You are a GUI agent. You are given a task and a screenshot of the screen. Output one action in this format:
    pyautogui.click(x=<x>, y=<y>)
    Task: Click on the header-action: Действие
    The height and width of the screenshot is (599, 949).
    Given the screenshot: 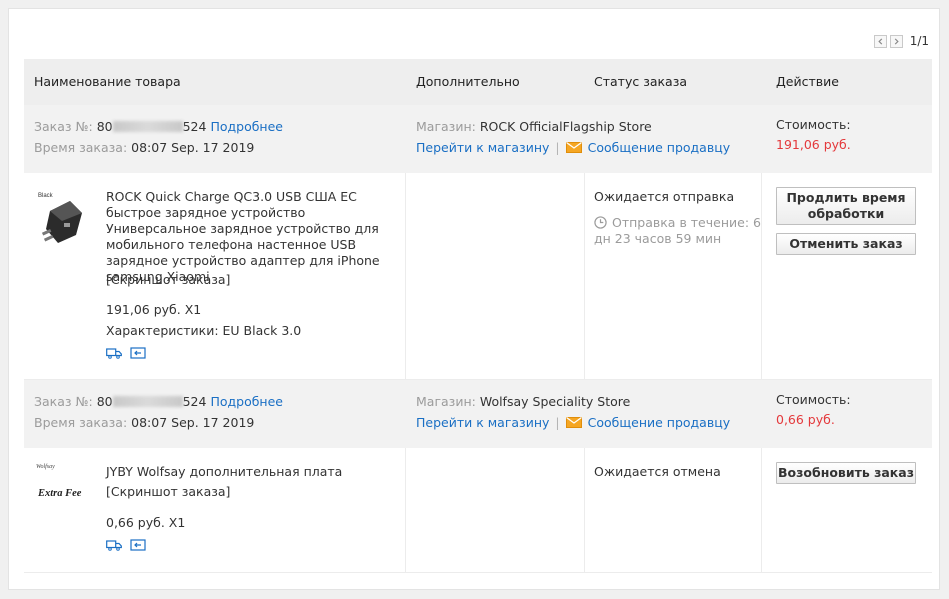 What is the action you would take?
    pyautogui.click(x=807, y=81)
    